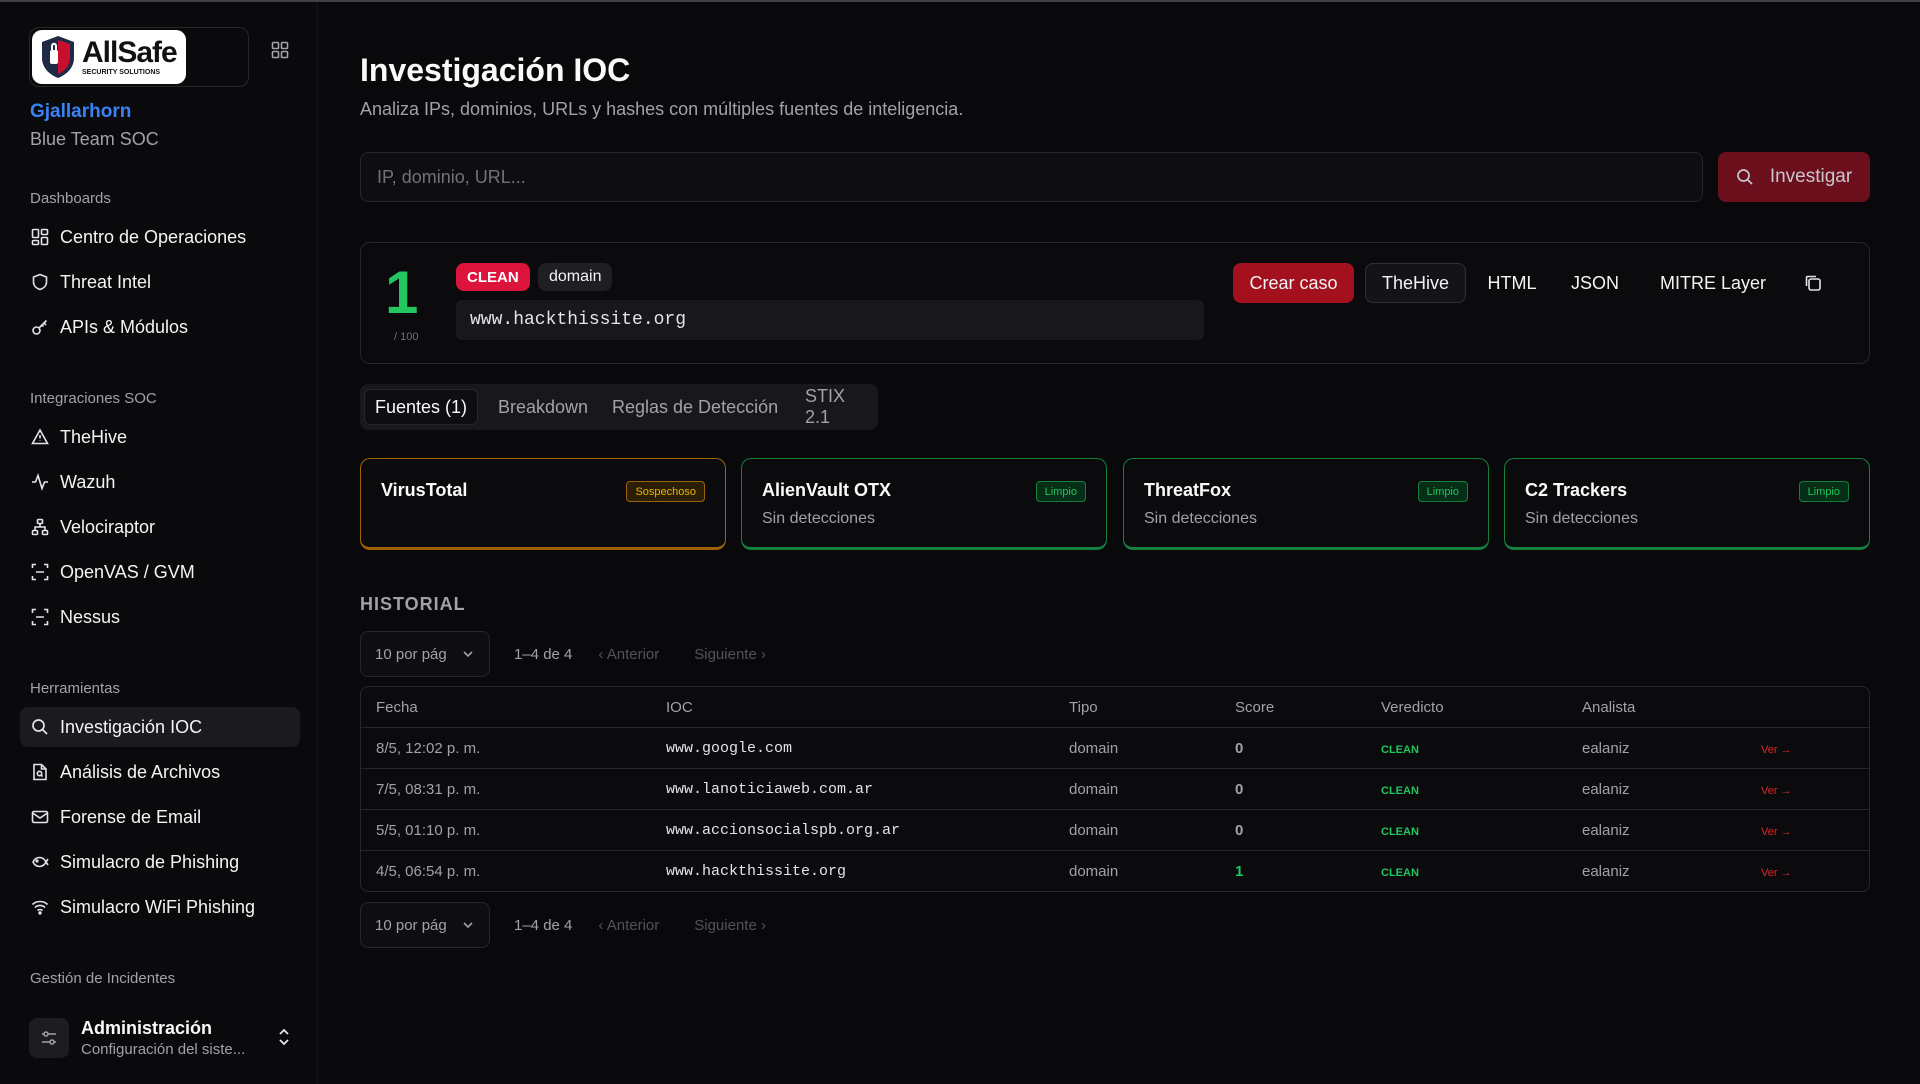 The width and height of the screenshot is (1920, 1084). I want to click on sidebar-item-velociraptor: Velociraptor, so click(160, 527).